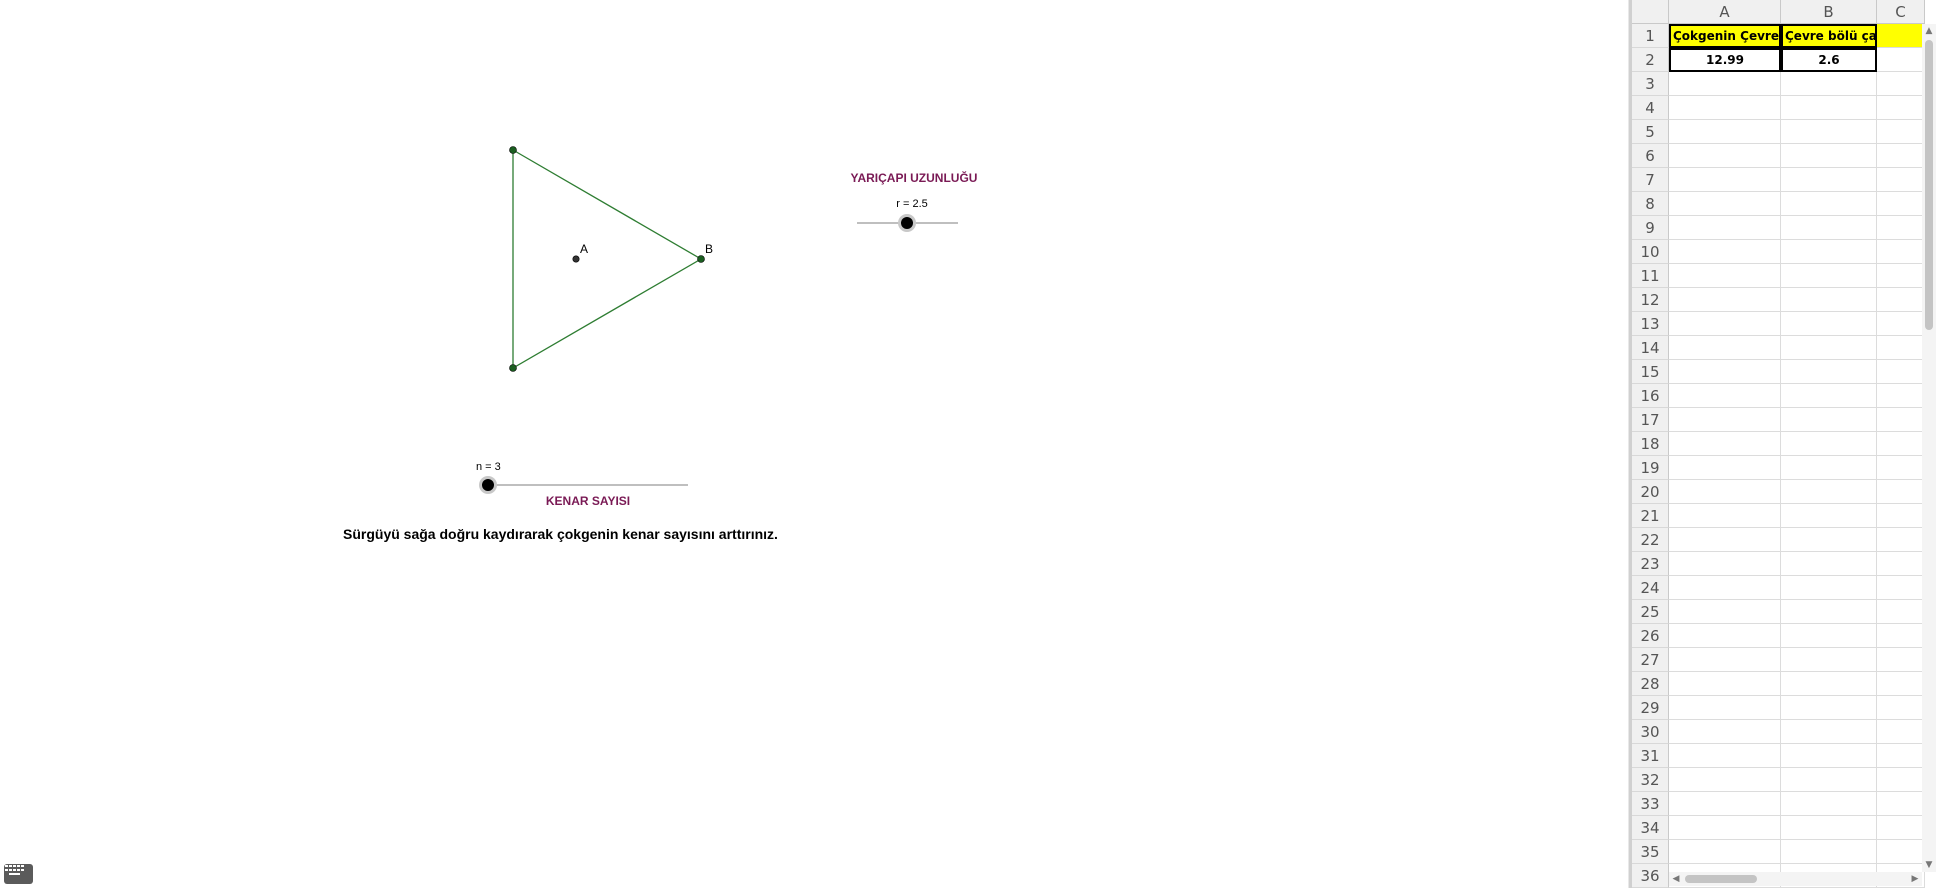 The width and height of the screenshot is (1938, 888). Describe the element at coordinates (1650, 300) in the screenshot. I see `row-header: 12` at that location.